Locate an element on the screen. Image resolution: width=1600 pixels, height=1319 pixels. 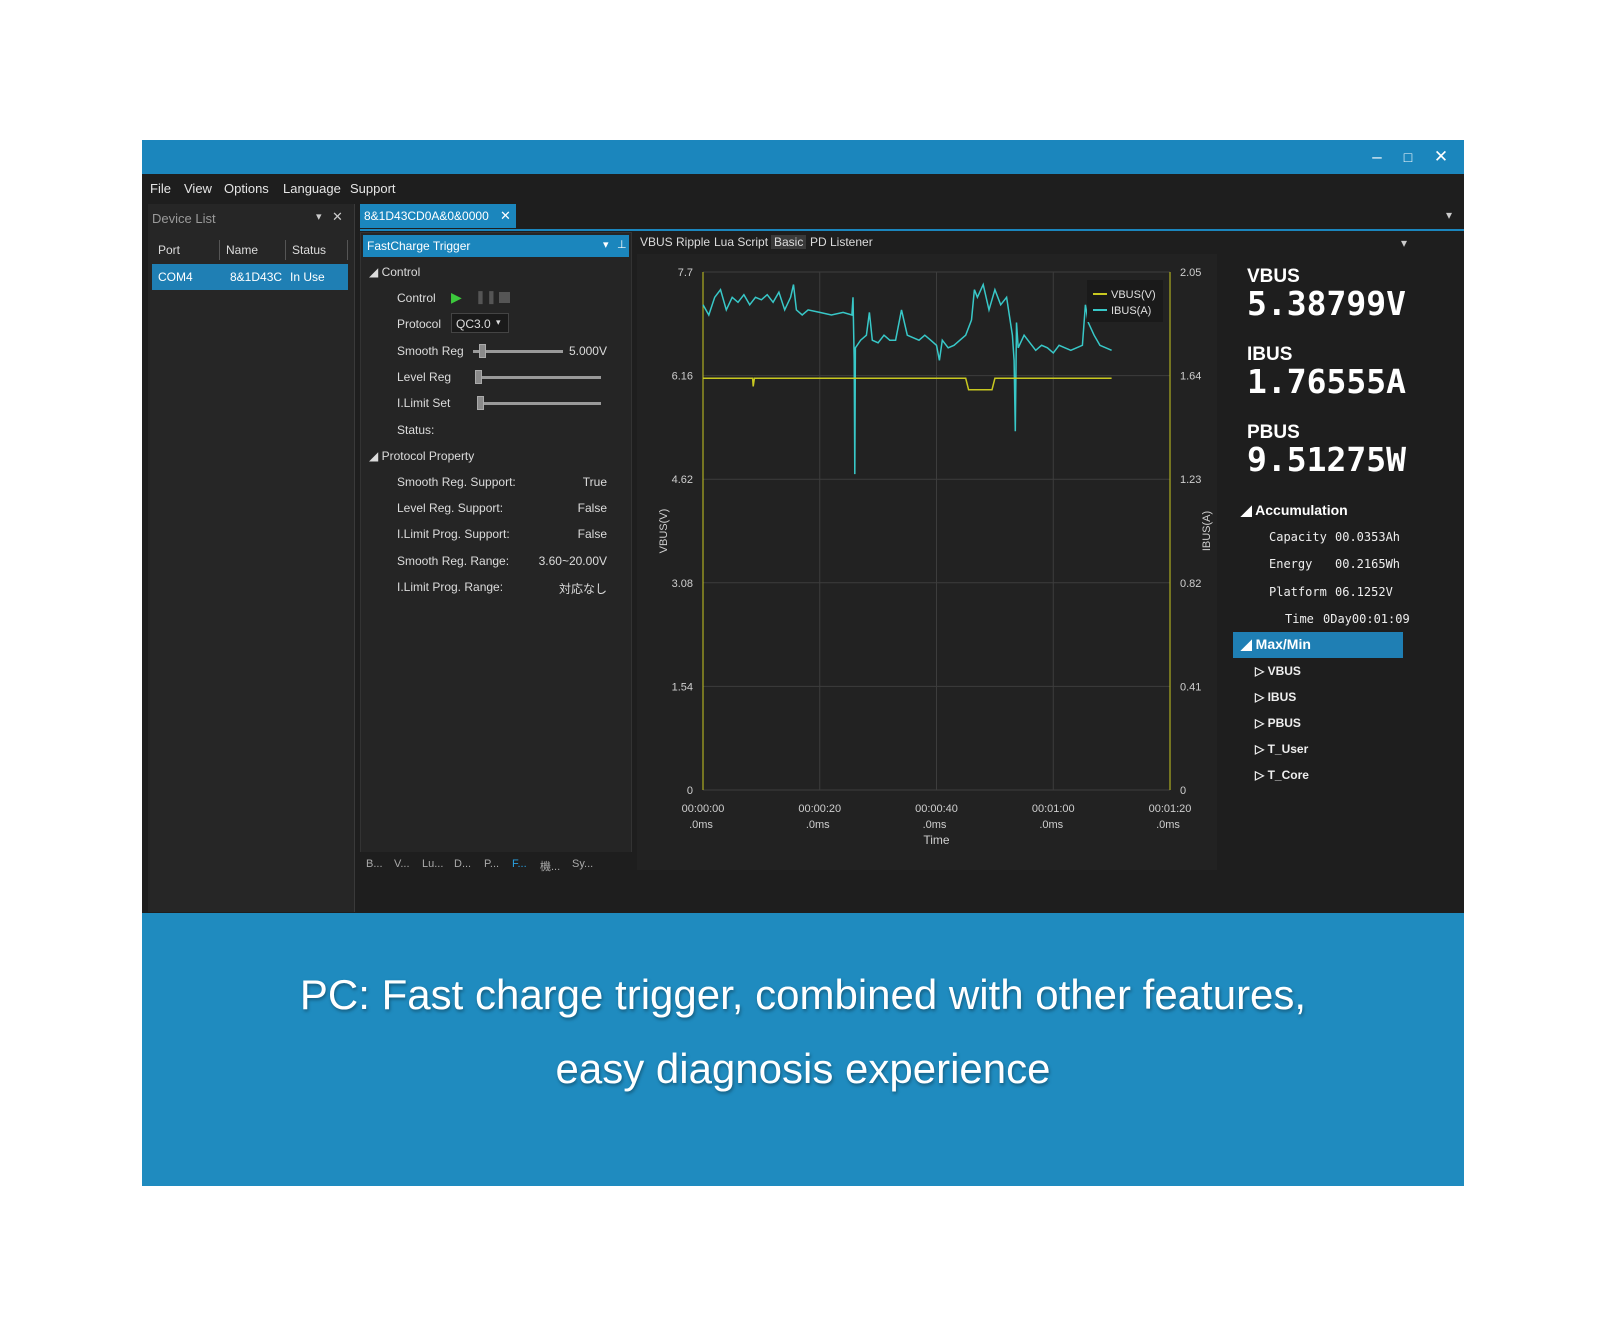
protocol-value: QC3.0 is located at coordinates (473, 324).